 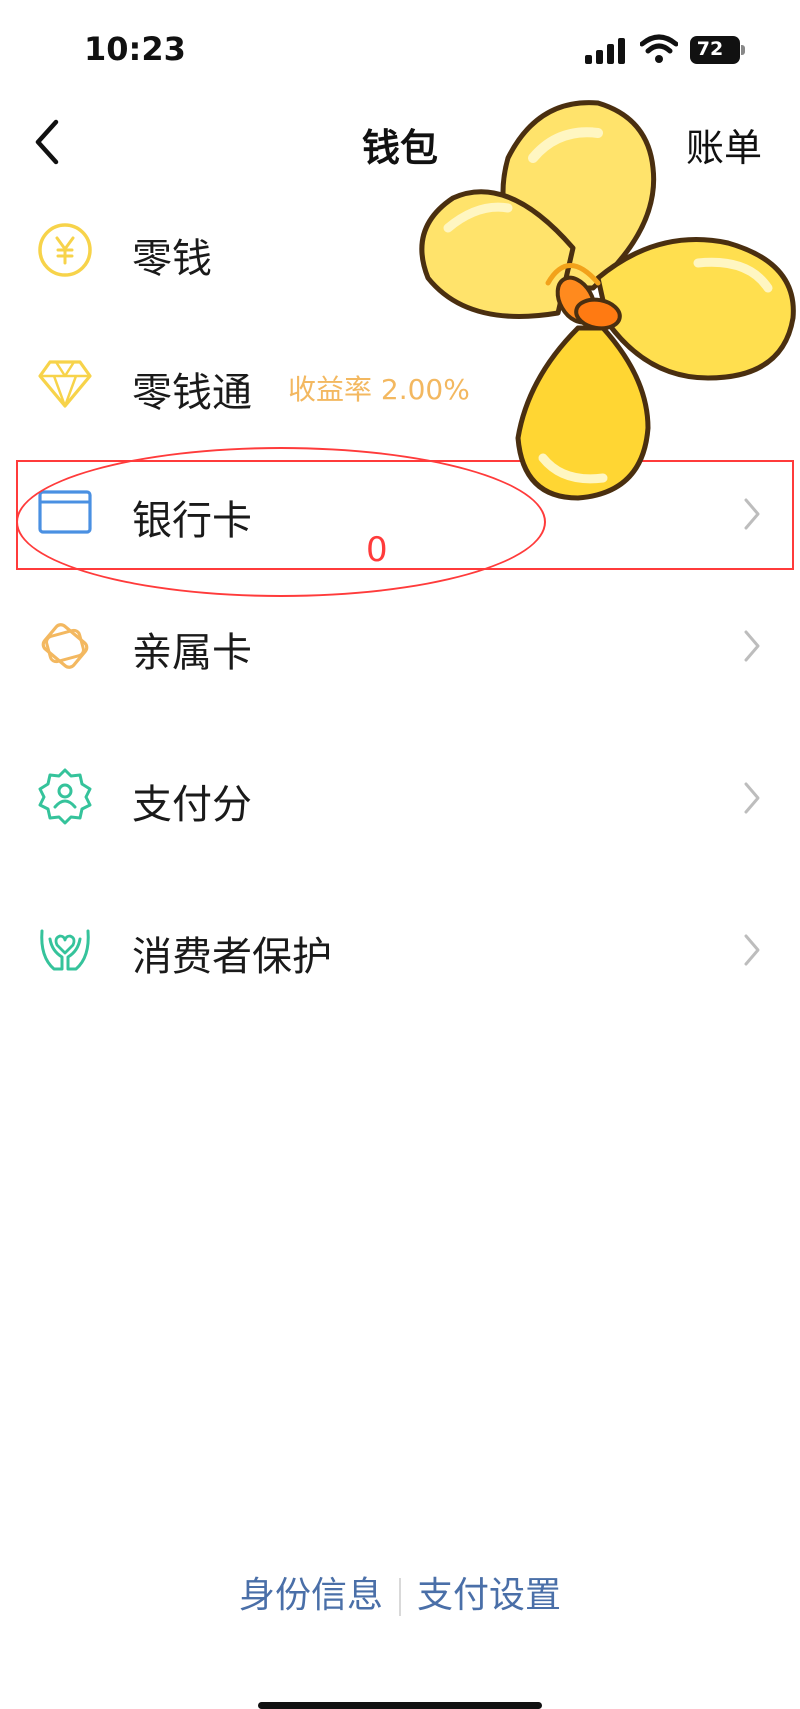 I want to click on menu-item-family-card: 亲属卡, so click(x=400, y=644).